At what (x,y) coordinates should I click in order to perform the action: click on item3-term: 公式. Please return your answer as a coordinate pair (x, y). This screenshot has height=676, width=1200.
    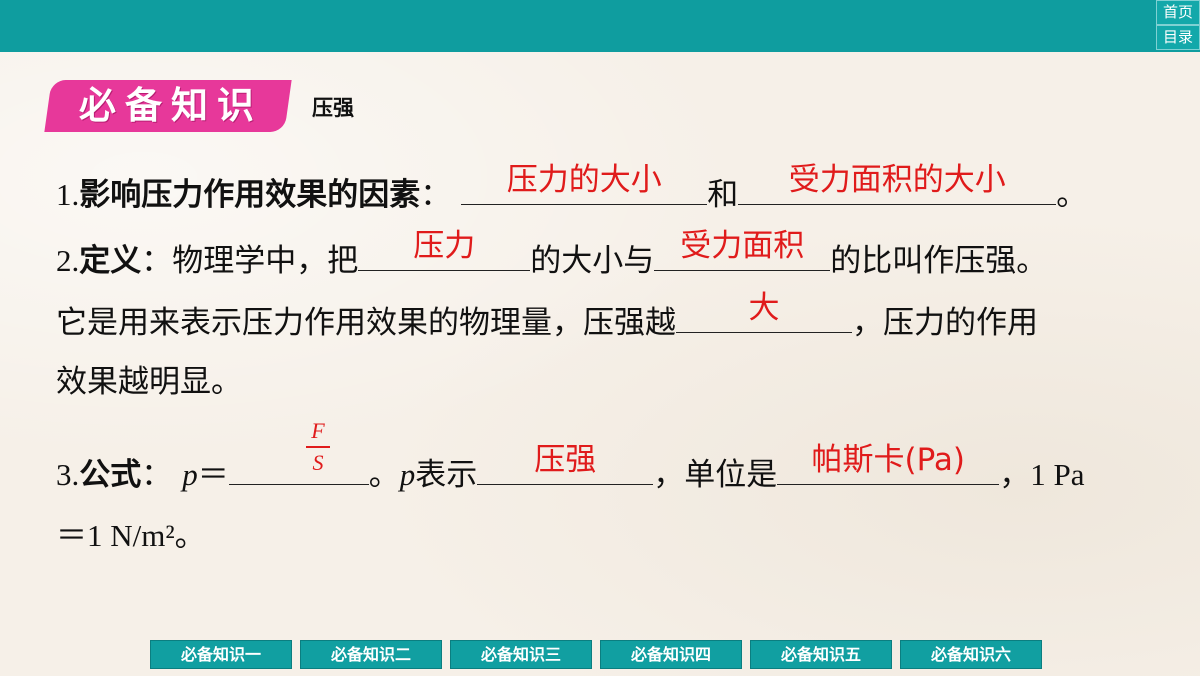
    Looking at the image, I should click on (110, 475).